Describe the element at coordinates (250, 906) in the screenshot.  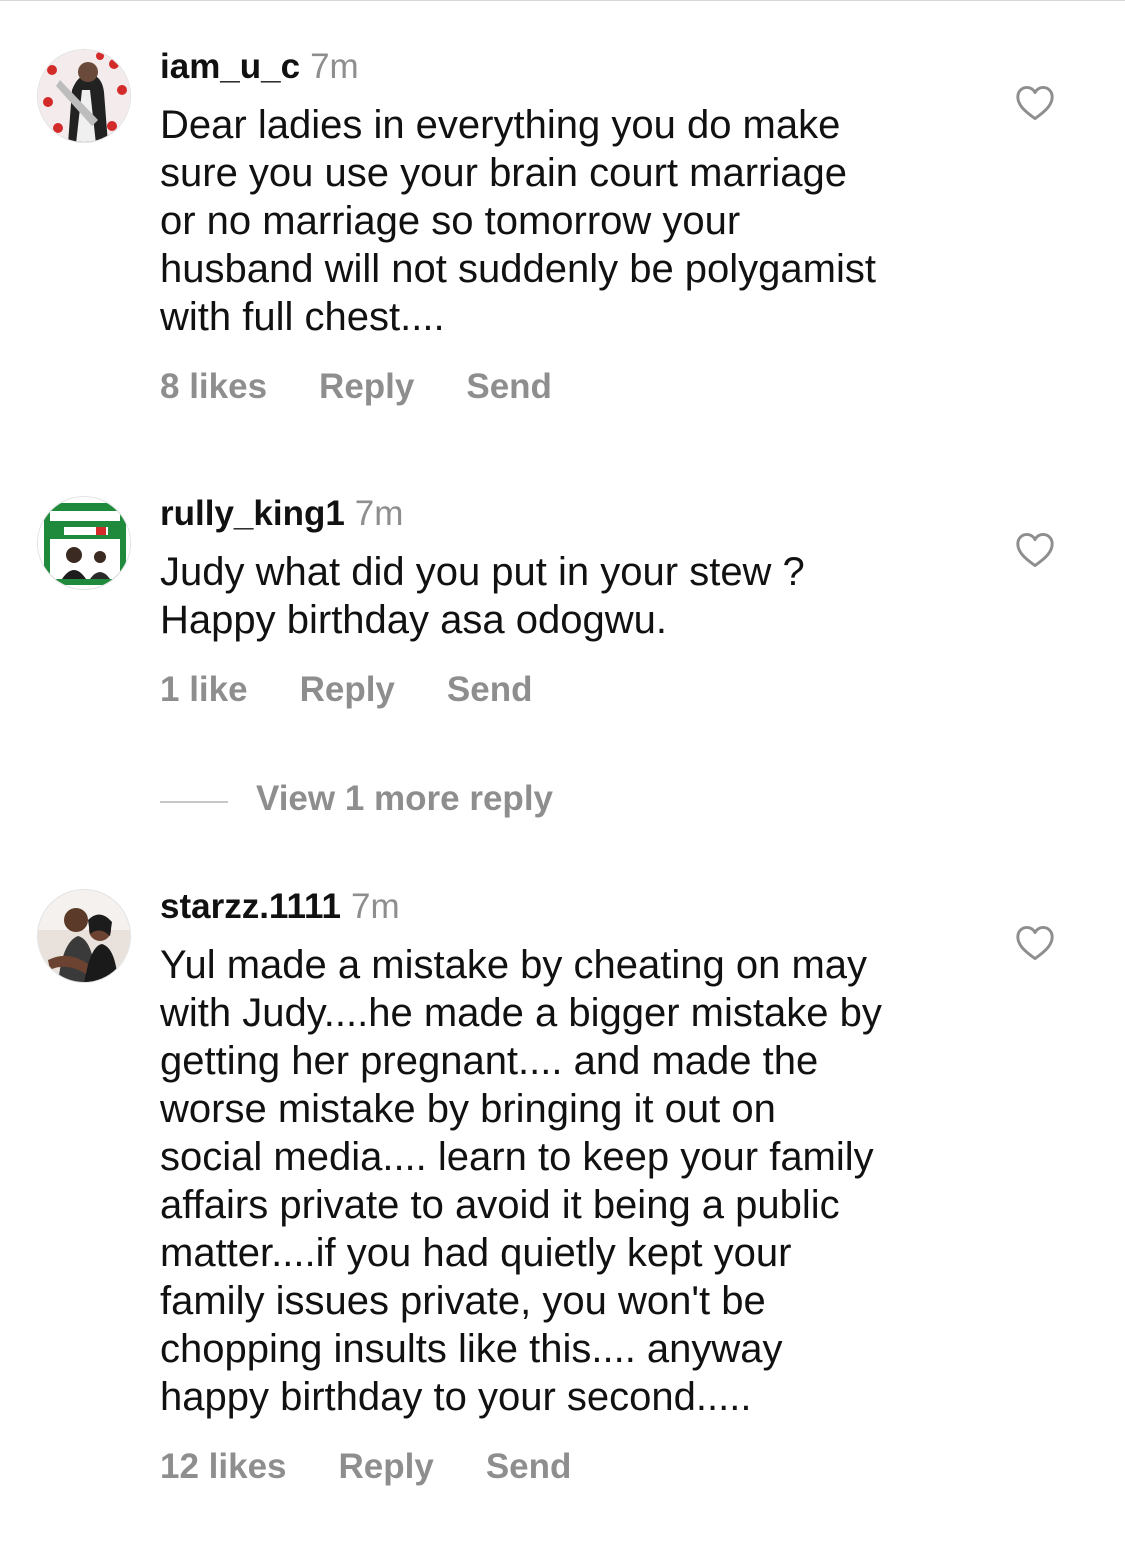
I see `username: starzz.1111` at that location.